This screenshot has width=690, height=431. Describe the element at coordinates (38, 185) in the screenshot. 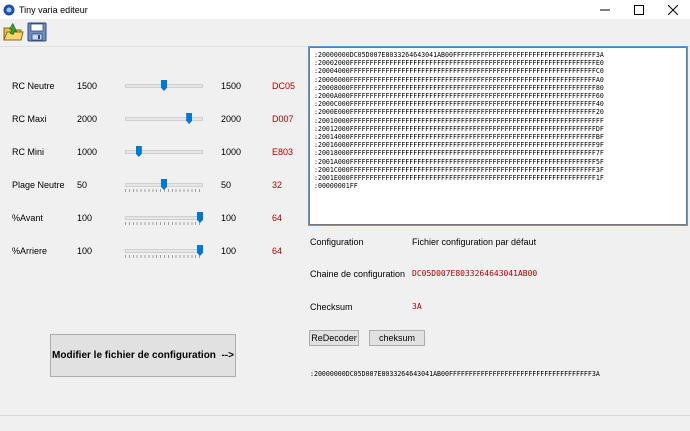

I see `param-label: Plage Neutre` at that location.